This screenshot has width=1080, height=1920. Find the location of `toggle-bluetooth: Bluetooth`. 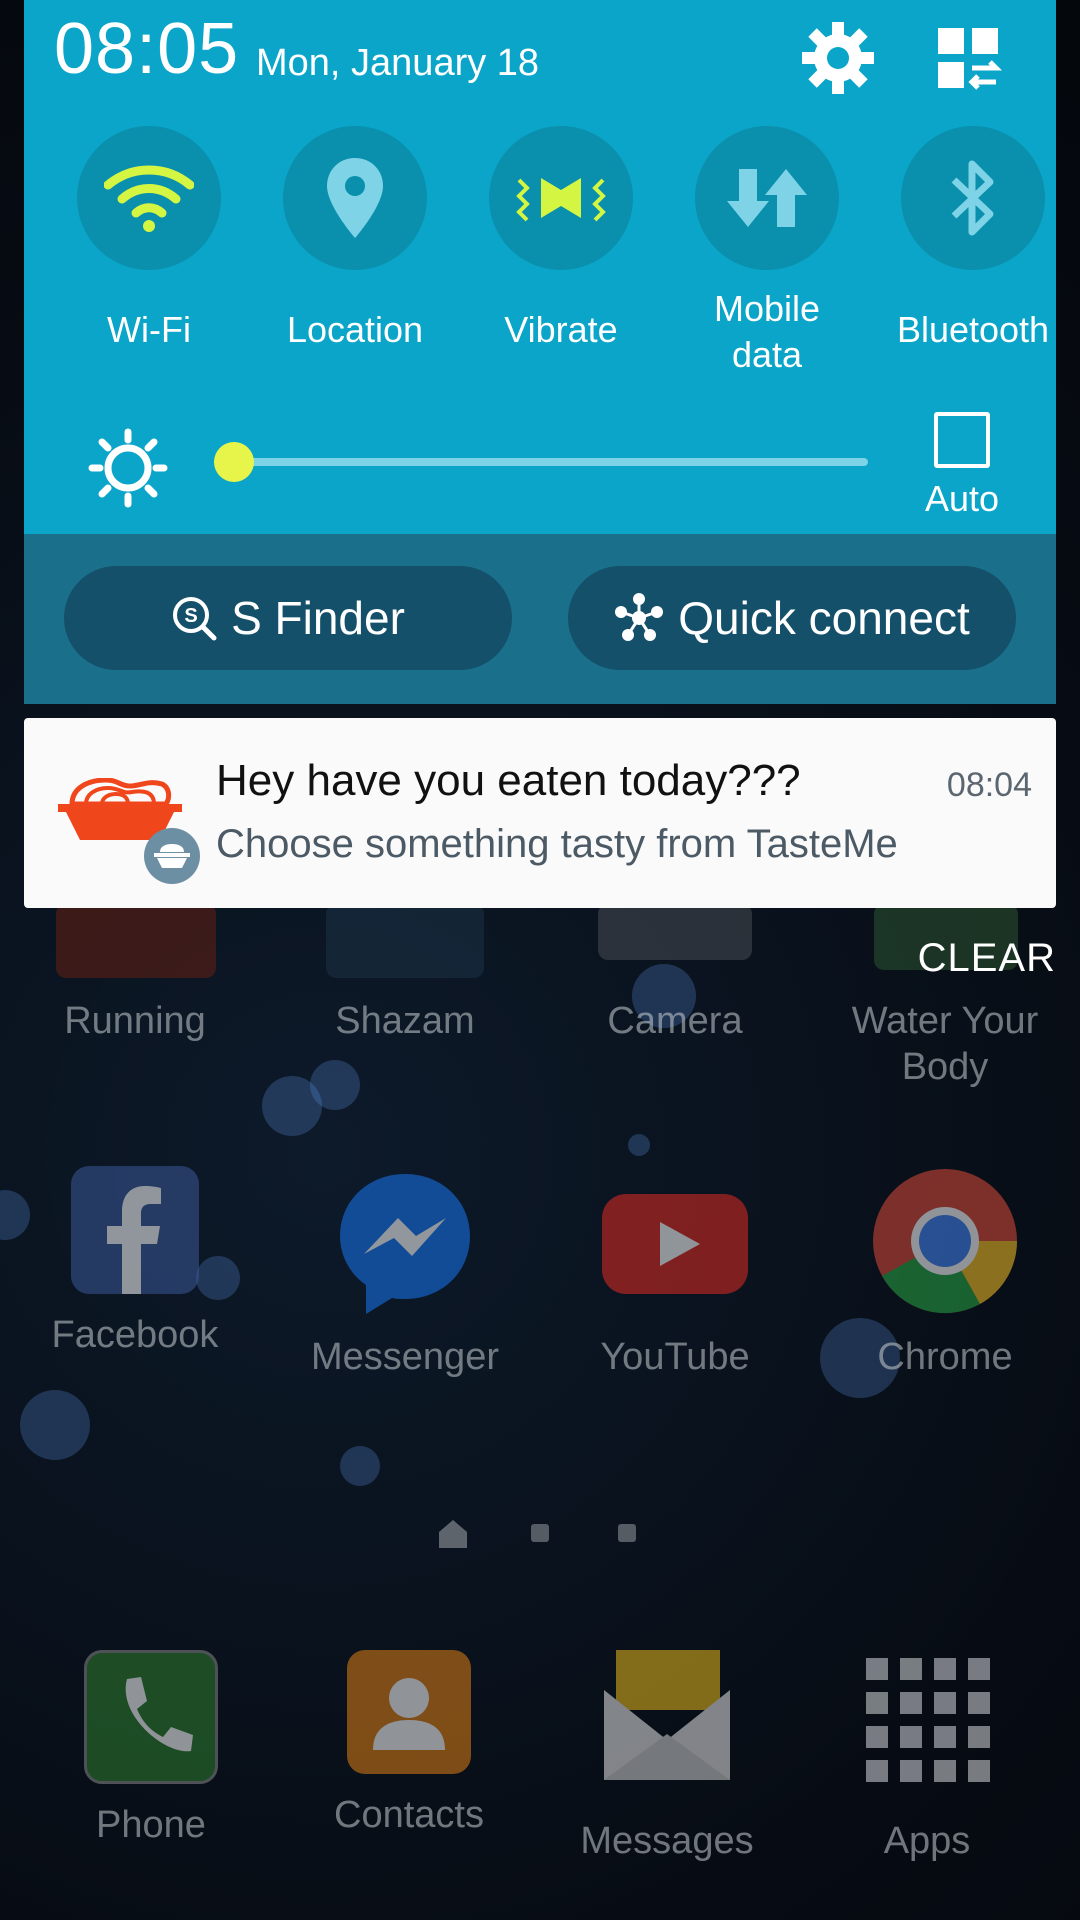

toggle-bluetooth: Bluetooth is located at coordinates (973, 239).